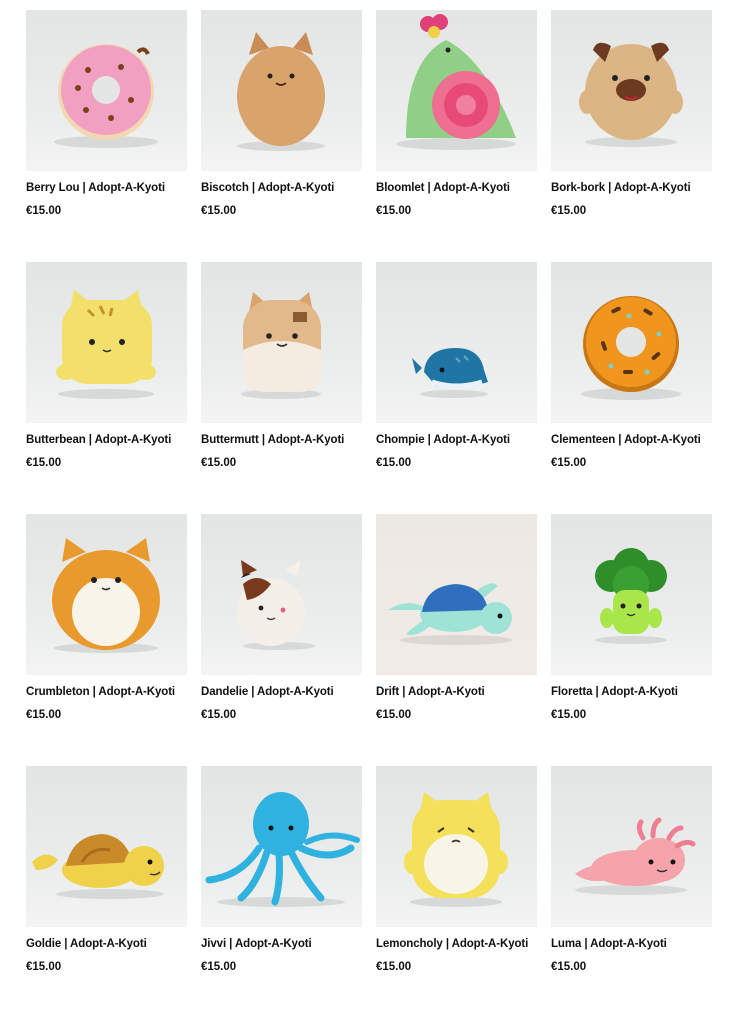 The width and height of the screenshot is (733, 1018). I want to click on yellow-turtle-icon, so click(98, 866).